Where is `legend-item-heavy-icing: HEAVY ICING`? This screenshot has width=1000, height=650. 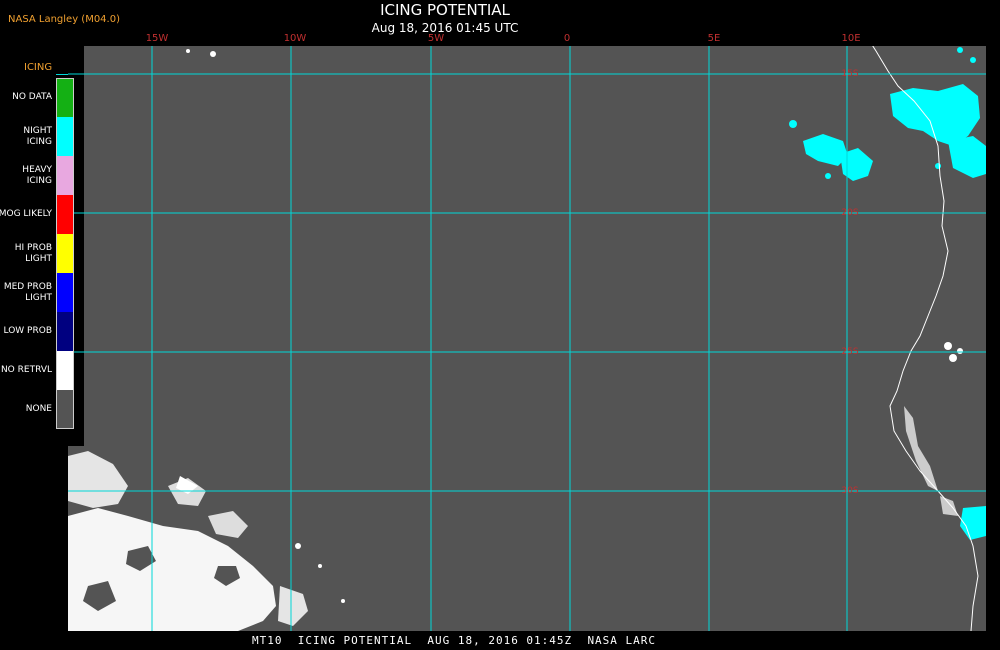 legend-item-heavy-icing: HEAVY ICING is located at coordinates (38, 175).